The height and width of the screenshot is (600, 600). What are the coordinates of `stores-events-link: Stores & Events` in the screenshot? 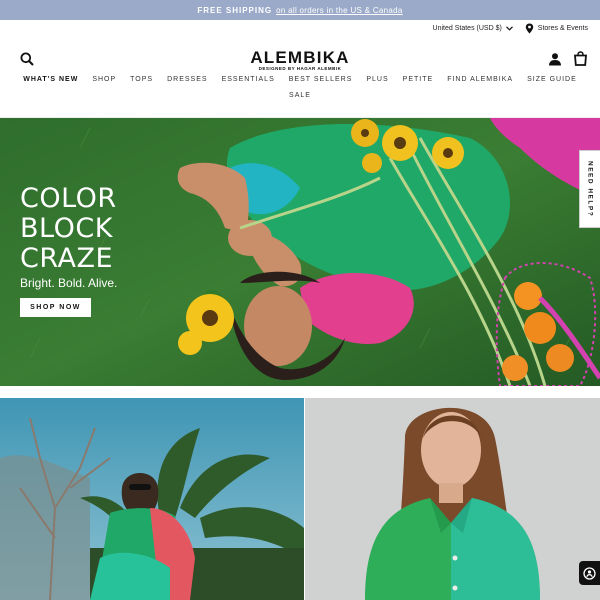 It's located at (556, 28).